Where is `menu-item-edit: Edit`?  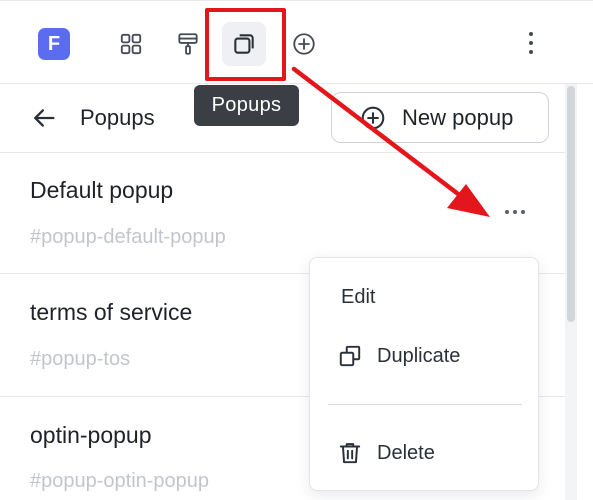 menu-item-edit: Edit is located at coordinates (424, 297).